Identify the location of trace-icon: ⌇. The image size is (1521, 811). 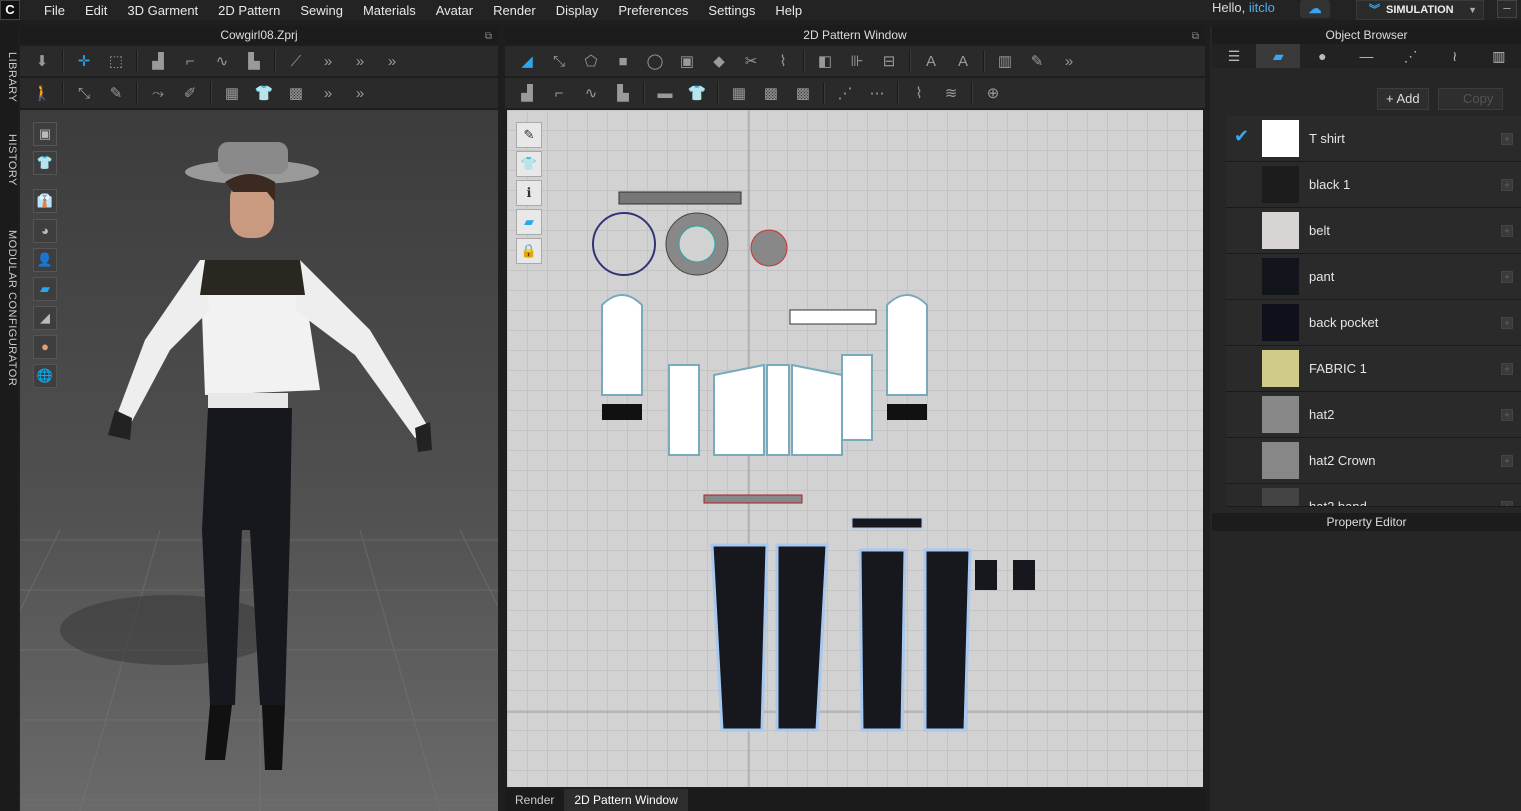
(783, 61).